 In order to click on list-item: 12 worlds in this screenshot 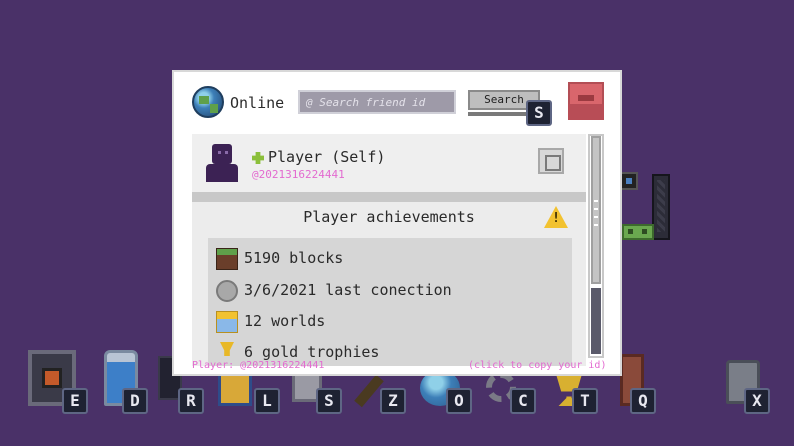, I will do `click(391, 322)`.